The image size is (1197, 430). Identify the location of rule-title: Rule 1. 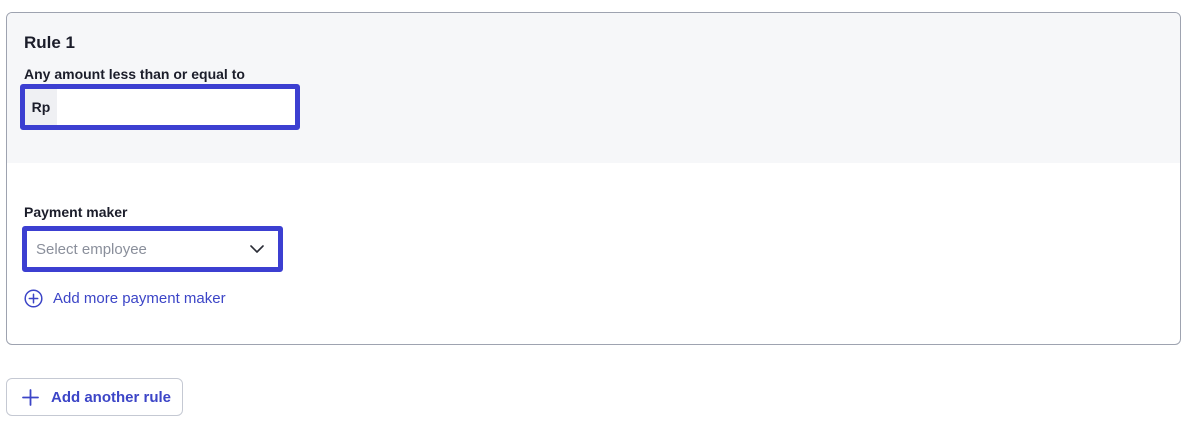
(50, 42).